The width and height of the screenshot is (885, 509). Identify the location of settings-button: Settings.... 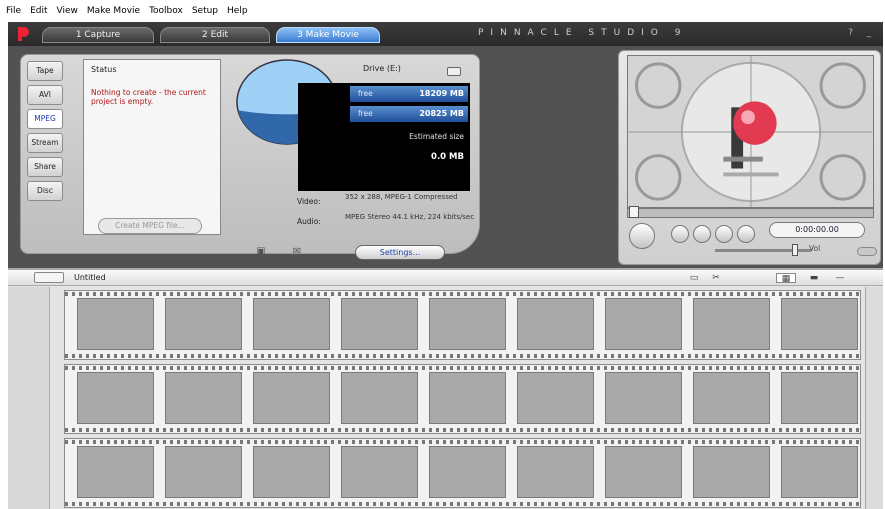
(400, 252).